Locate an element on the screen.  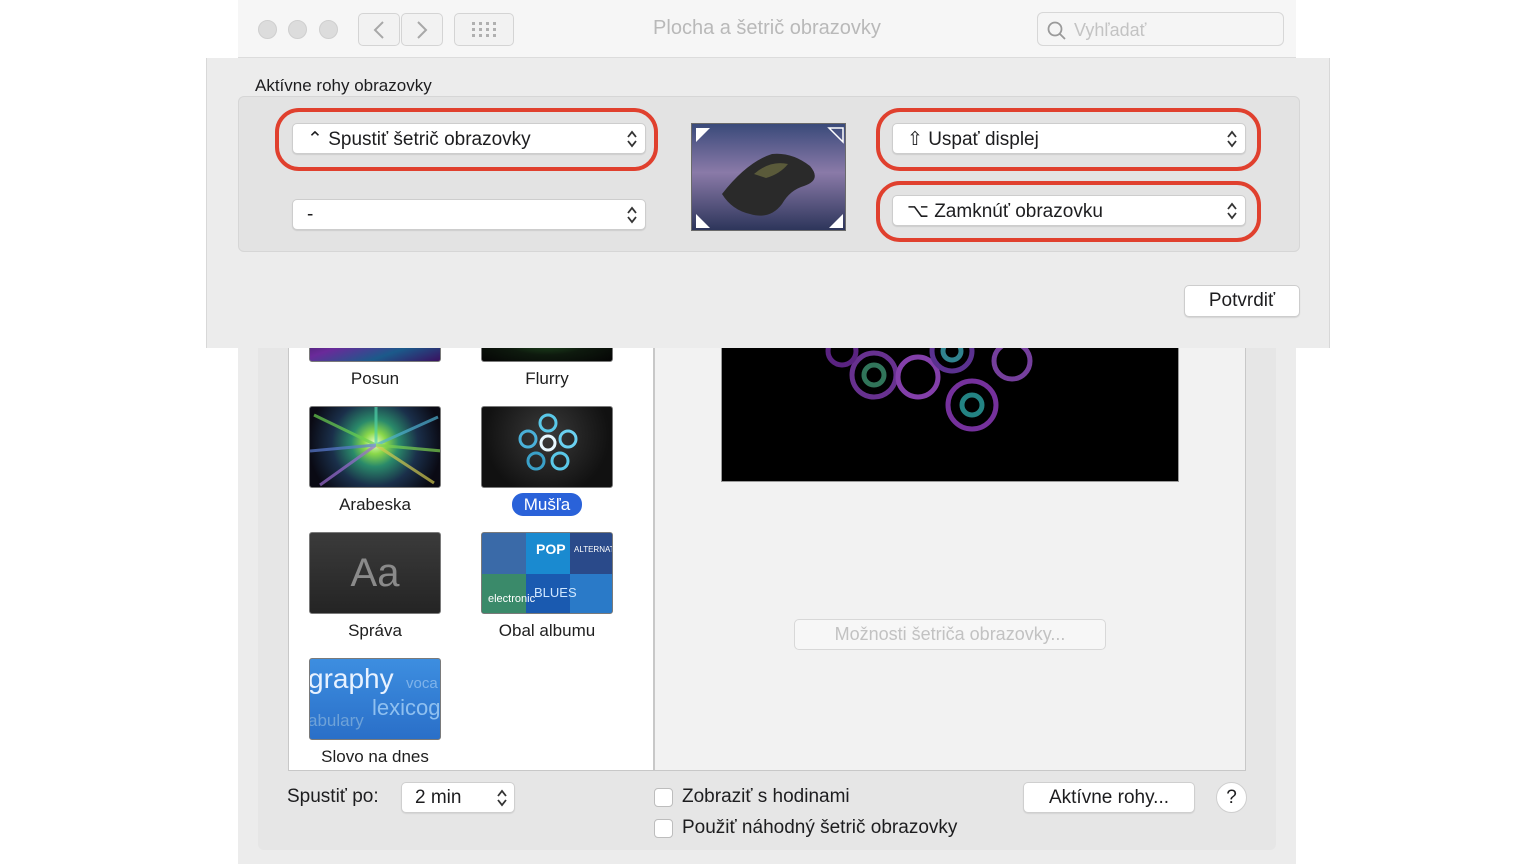
thumb-slovo-na-dnes: graphy voca lexicog abulary is located at coordinates (375, 699).